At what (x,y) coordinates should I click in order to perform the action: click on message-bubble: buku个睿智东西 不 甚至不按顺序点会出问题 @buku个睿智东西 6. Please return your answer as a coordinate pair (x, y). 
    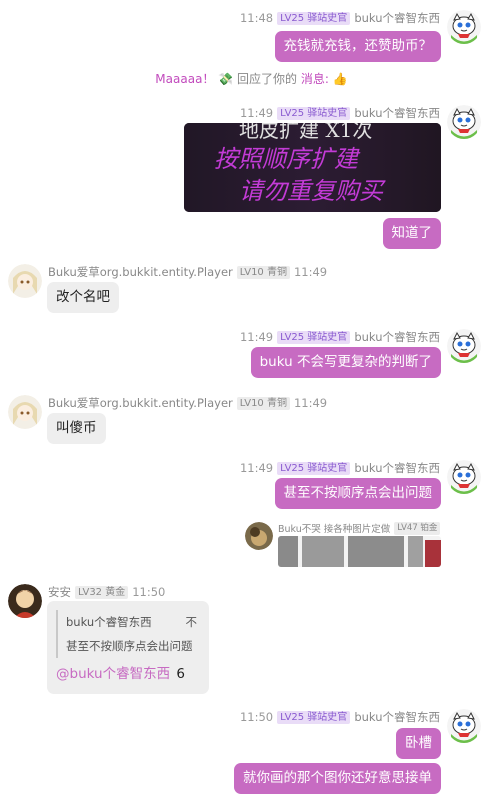
    Looking at the image, I should click on (128, 647).